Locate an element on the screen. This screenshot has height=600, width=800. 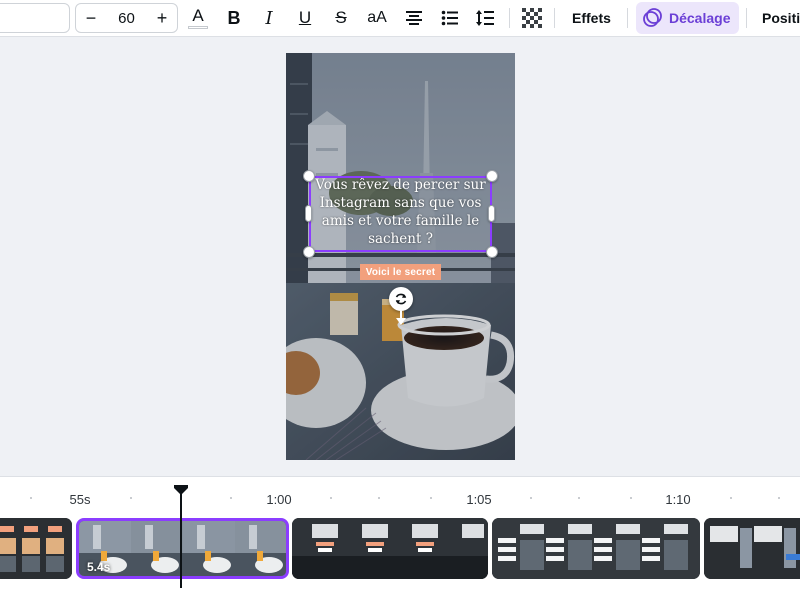
font-family-field is located at coordinates (35, 18).